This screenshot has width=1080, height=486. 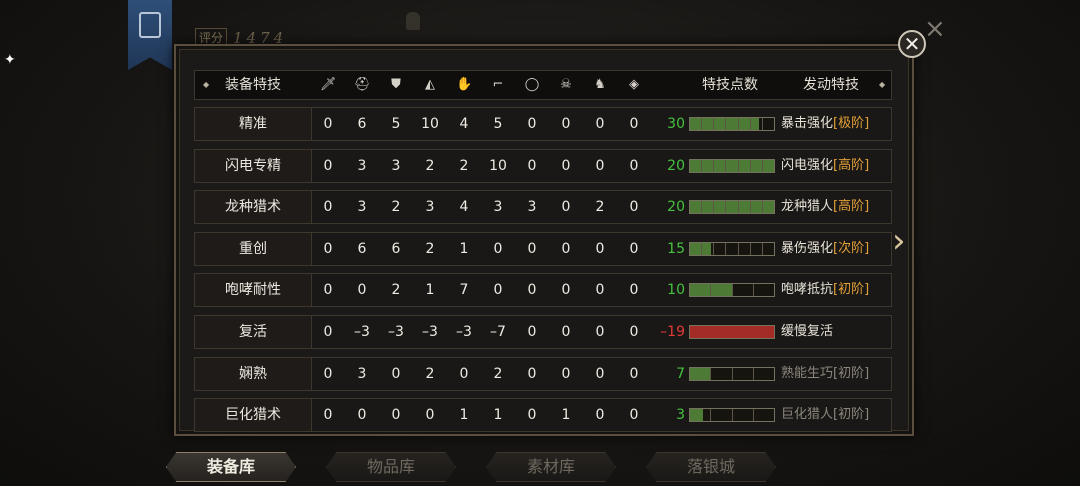 What do you see at coordinates (600, 84) in the screenshot?
I see `mount-icon: ♞` at bounding box center [600, 84].